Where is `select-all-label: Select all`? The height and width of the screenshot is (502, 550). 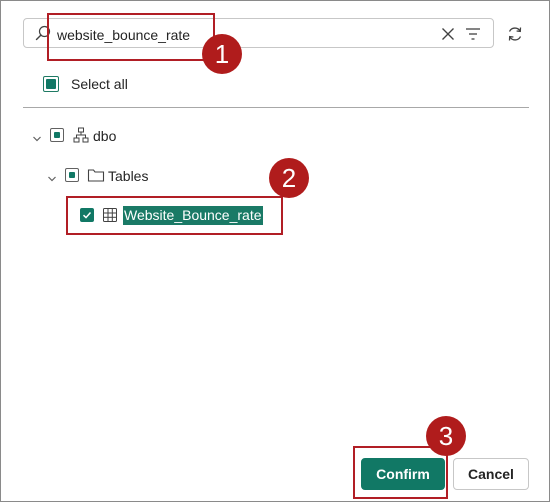
select-all-label: Select all is located at coordinates (99, 84).